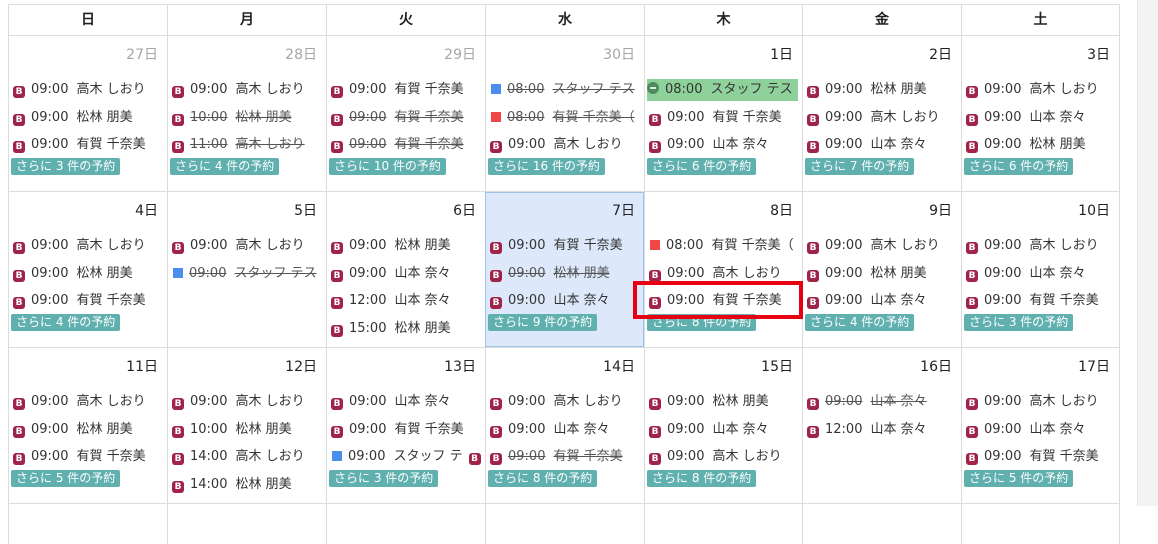 Image resolution: width=1158 pixels, height=544 pixels. What do you see at coordinates (66, 478) in the screenshot?
I see `more-reservations-link: さらに 5 件の予約` at bounding box center [66, 478].